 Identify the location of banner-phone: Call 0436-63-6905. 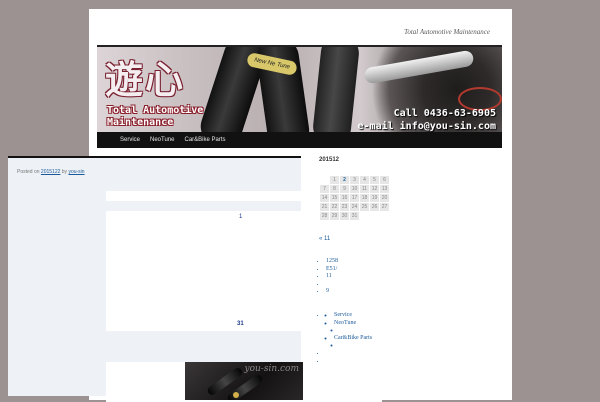
(444, 113).